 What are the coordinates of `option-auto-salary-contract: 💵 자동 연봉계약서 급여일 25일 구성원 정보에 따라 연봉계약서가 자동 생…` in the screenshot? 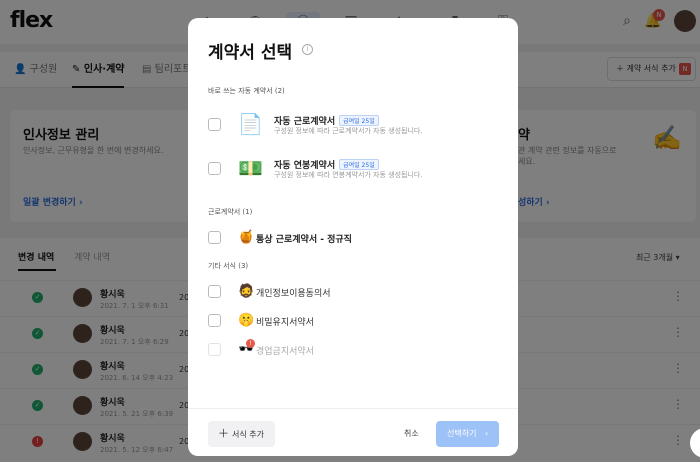 It's located at (353, 171).